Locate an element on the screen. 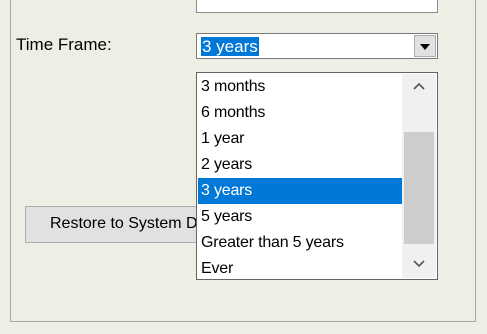 Image resolution: width=487 pixels, height=334 pixels. option-6-months: 6 months is located at coordinates (300, 113).